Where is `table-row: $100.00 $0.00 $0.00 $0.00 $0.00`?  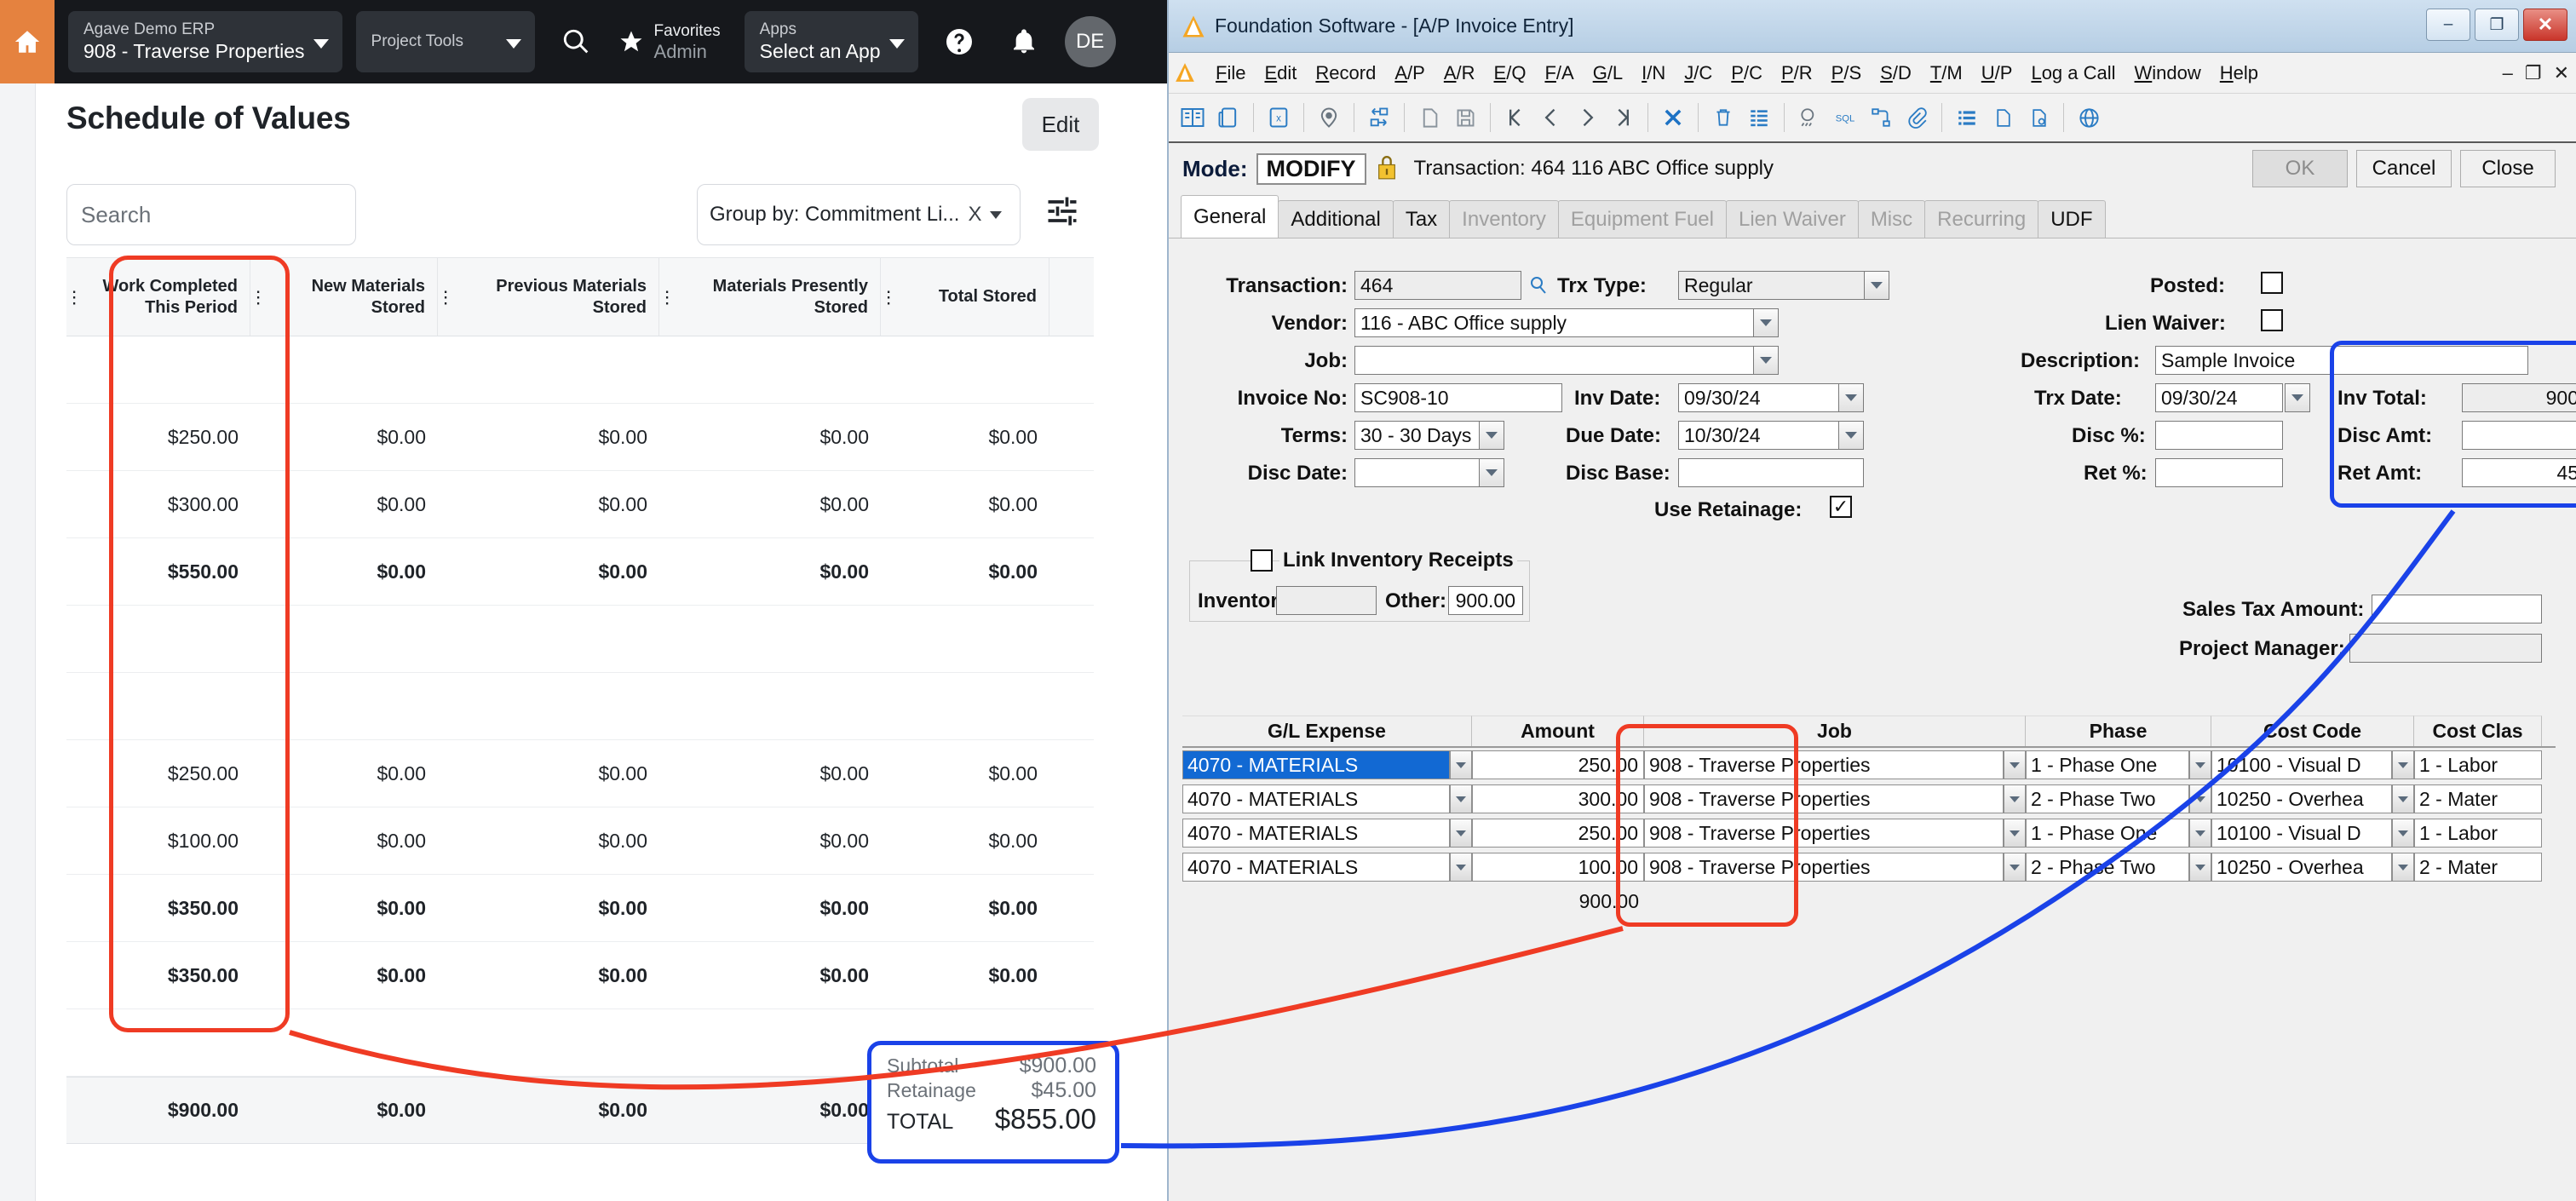
table-row: $100.00 $0.00 $0.00 $0.00 $0.00 is located at coordinates (580, 841).